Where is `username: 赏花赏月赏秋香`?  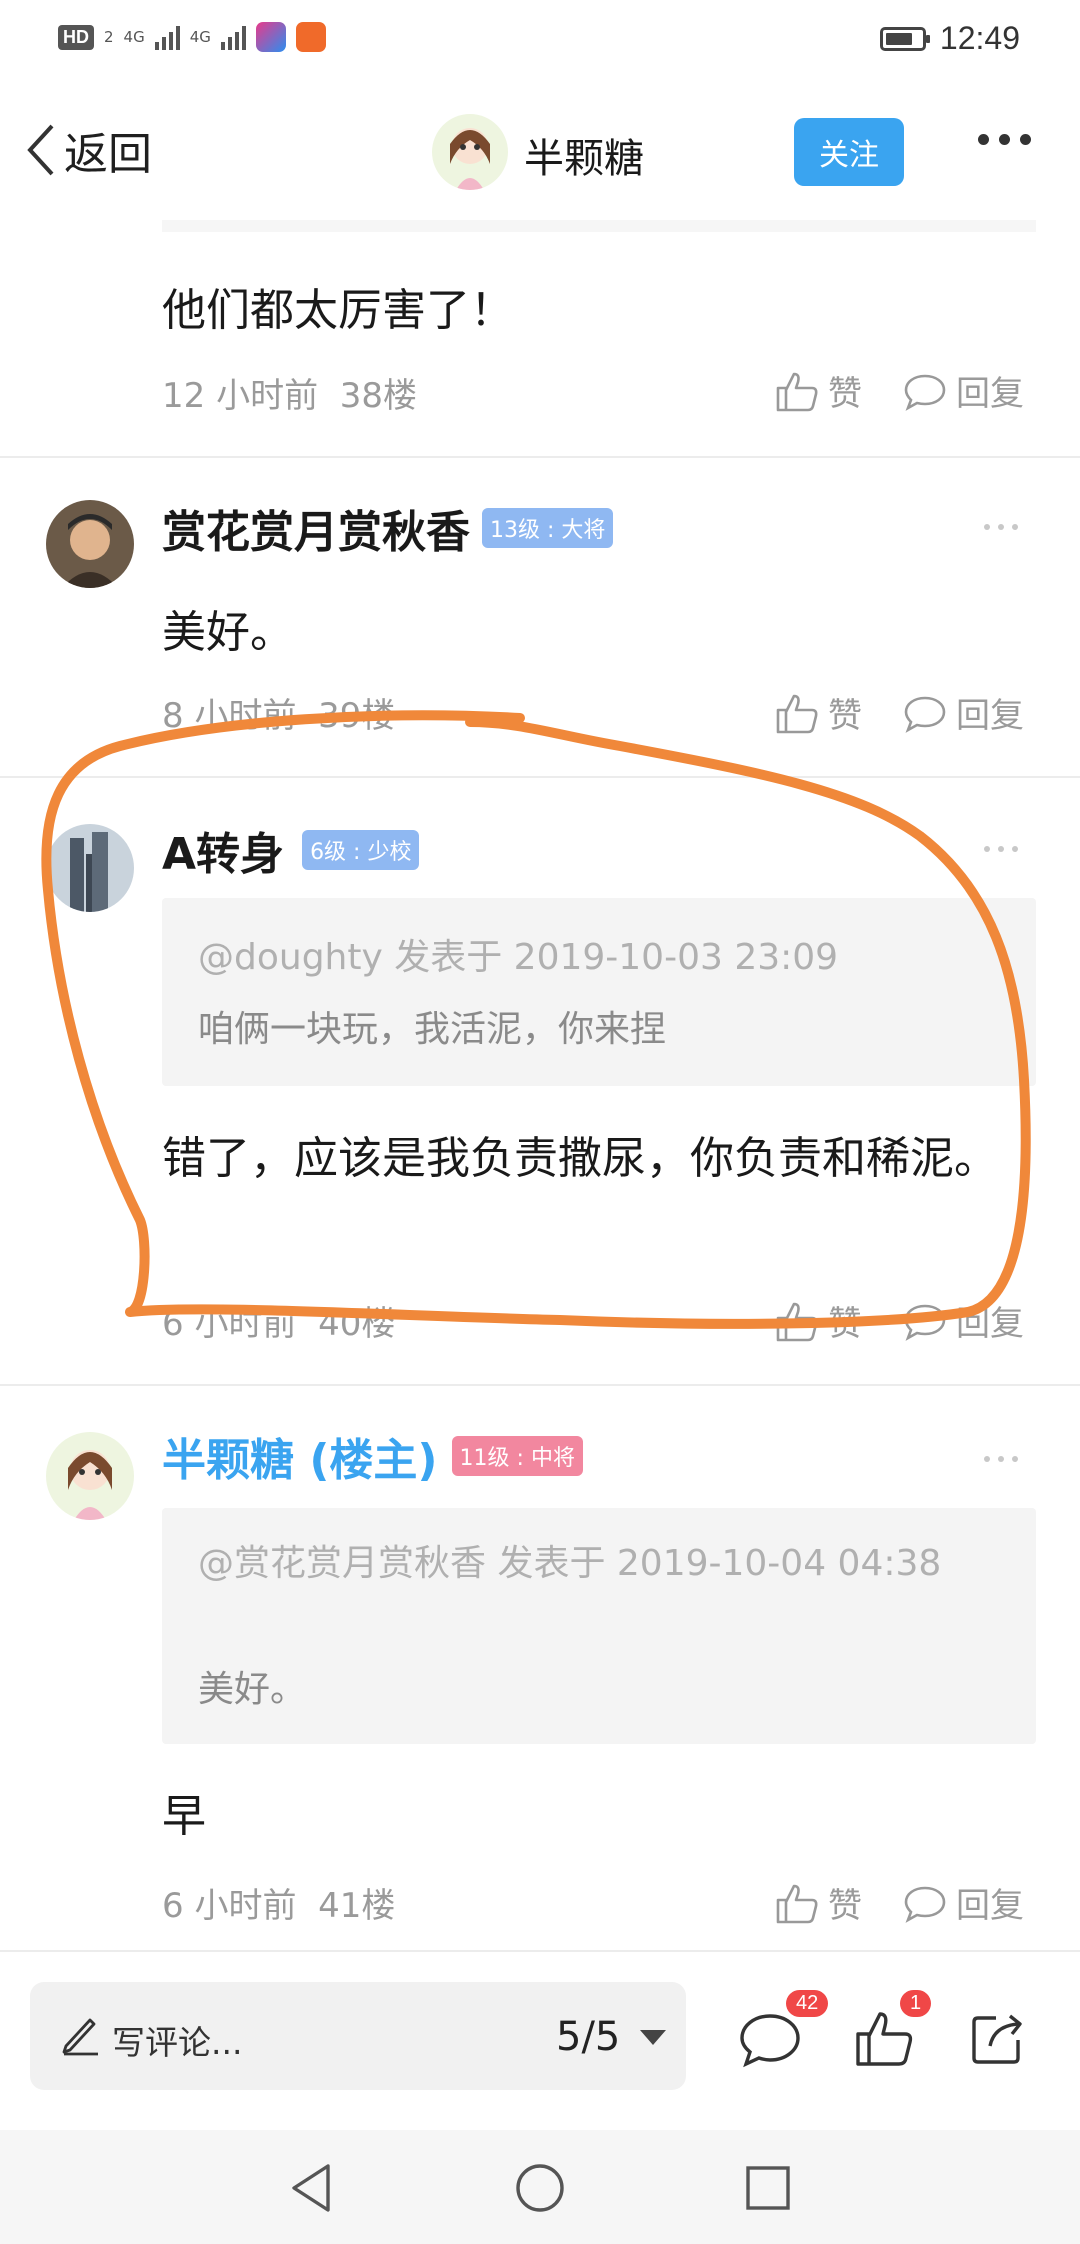 username: 赏花赏月赏秋香 is located at coordinates (316, 528).